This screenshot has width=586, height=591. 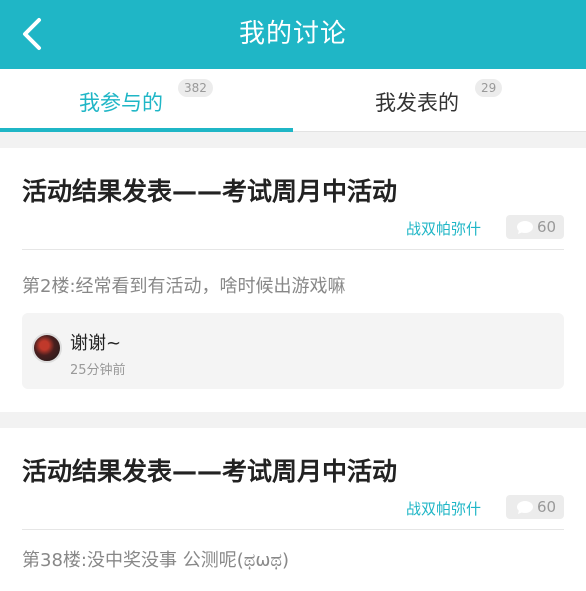 What do you see at coordinates (47, 348) in the screenshot?
I see `avatar` at bounding box center [47, 348].